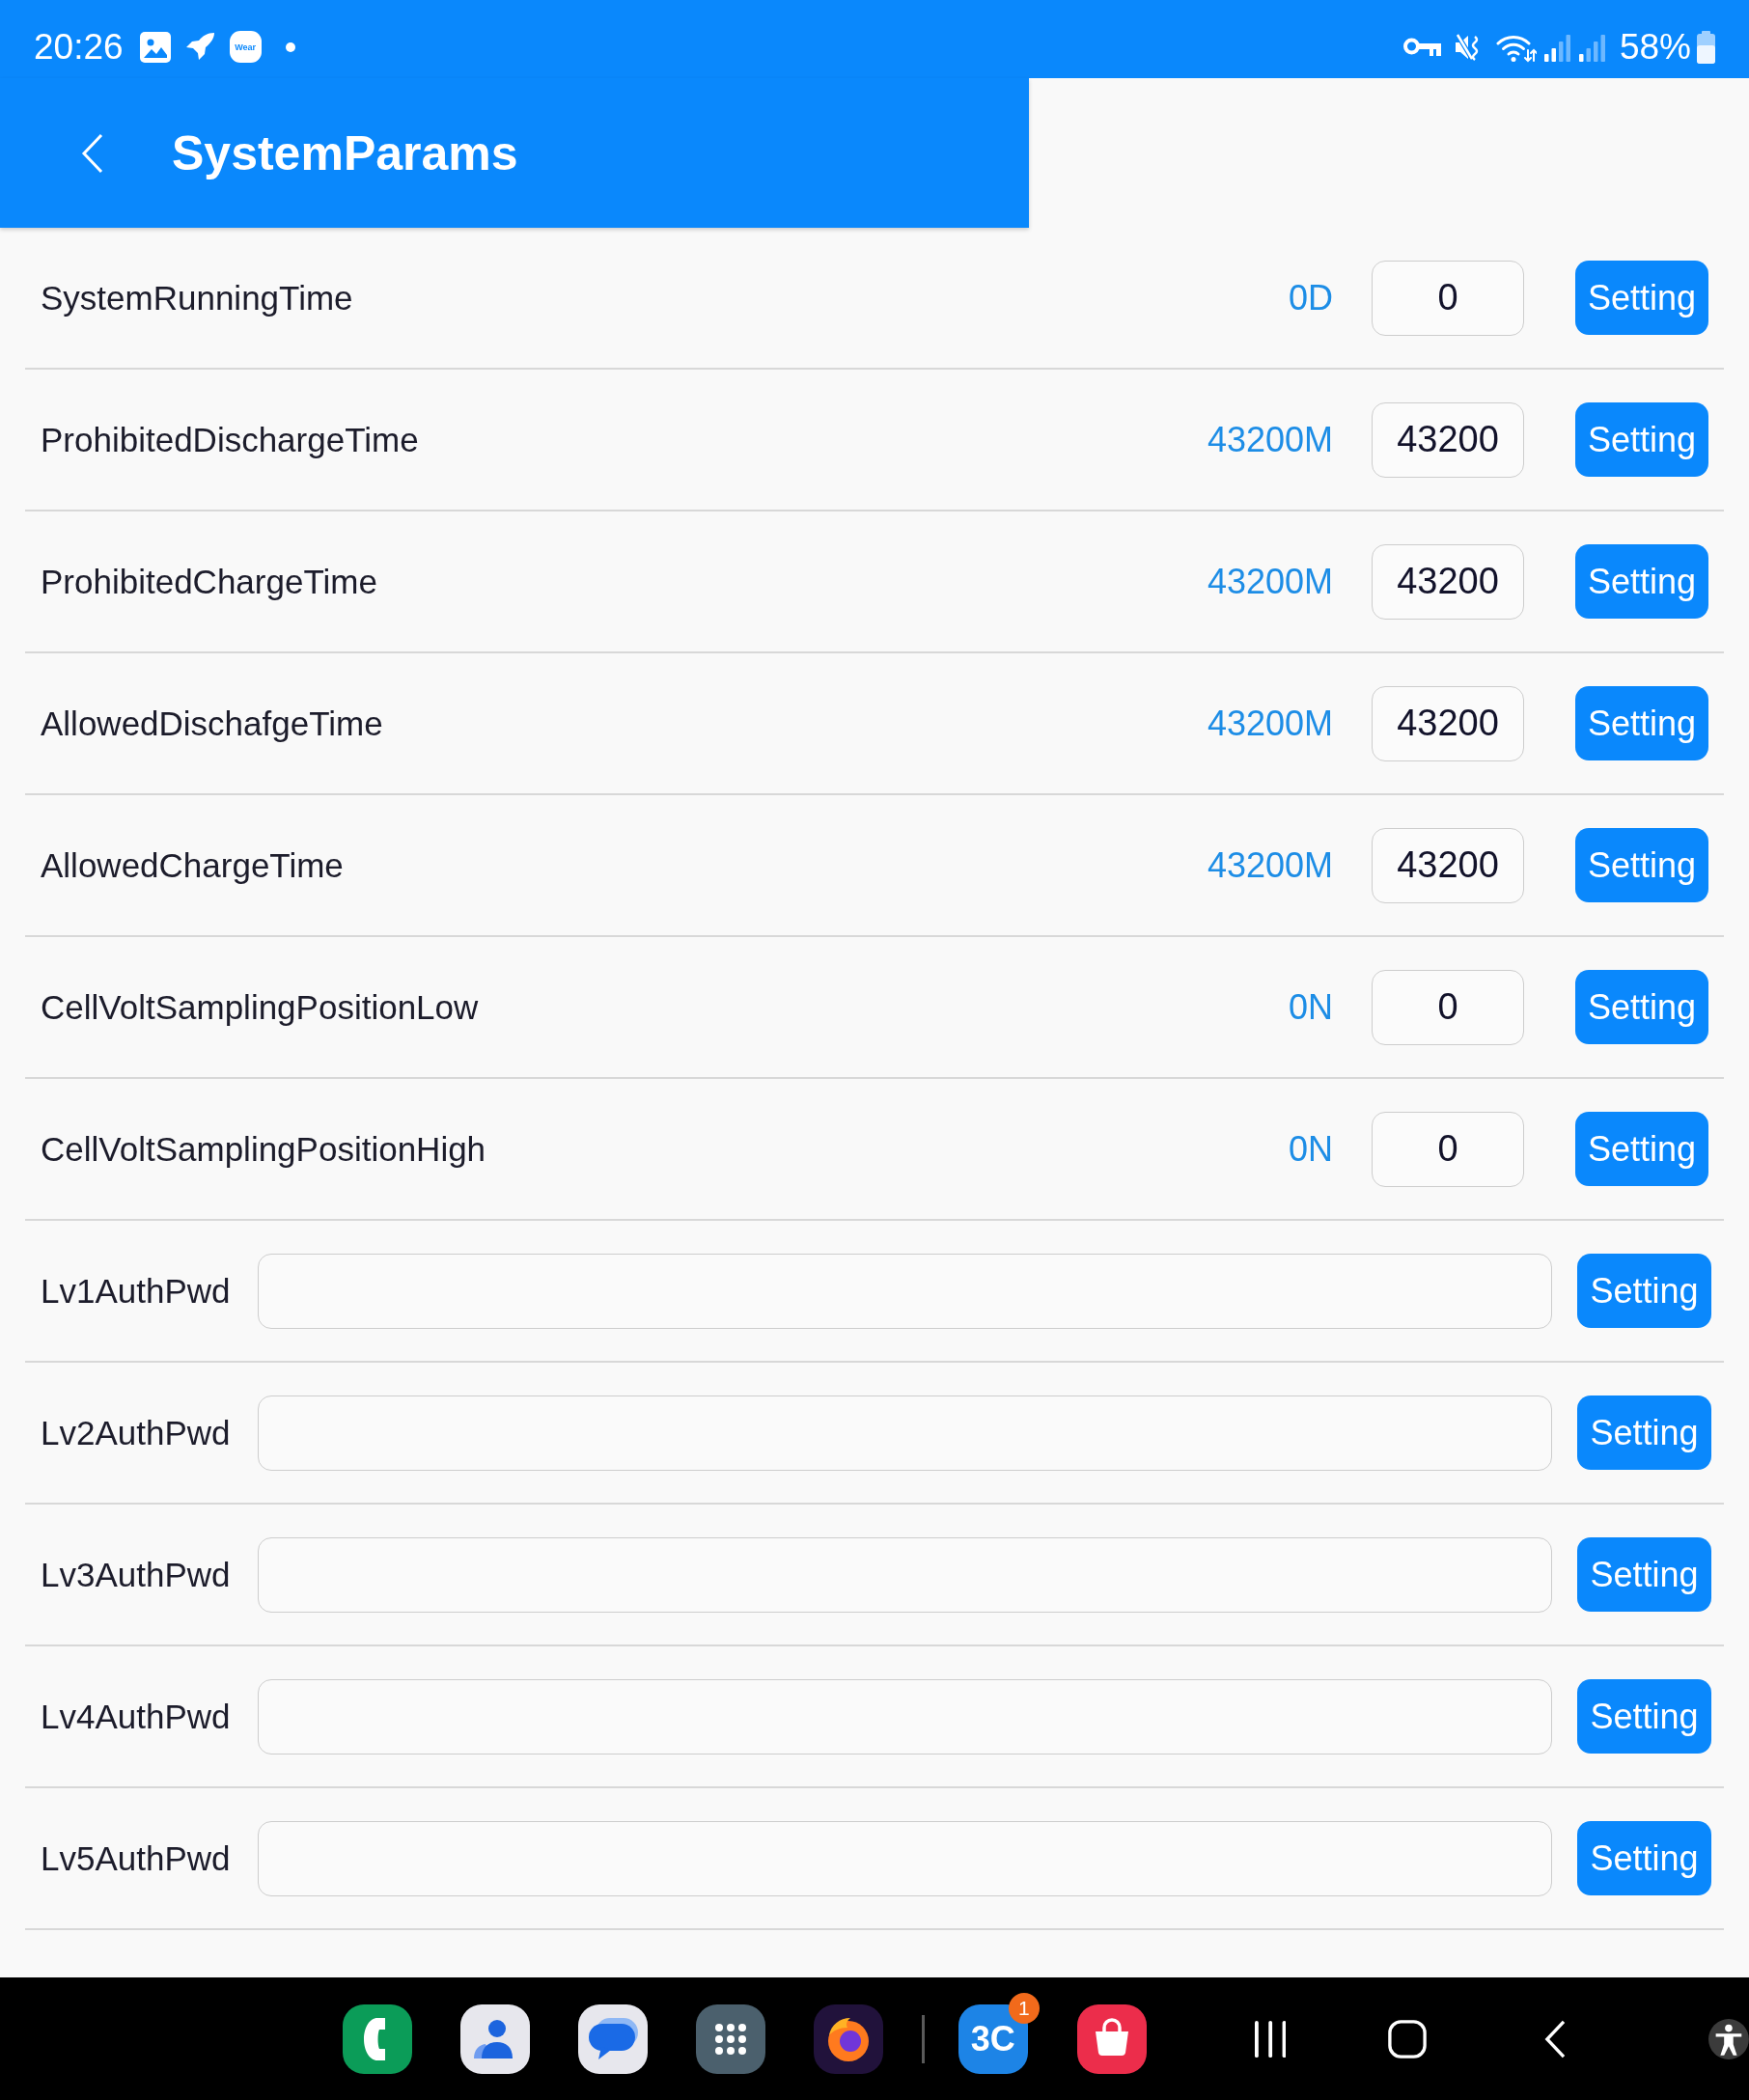  What do you see at coordinates (1421, 47) in the screenshot?
I see `key-icon` at bounding box center [1421, 47].